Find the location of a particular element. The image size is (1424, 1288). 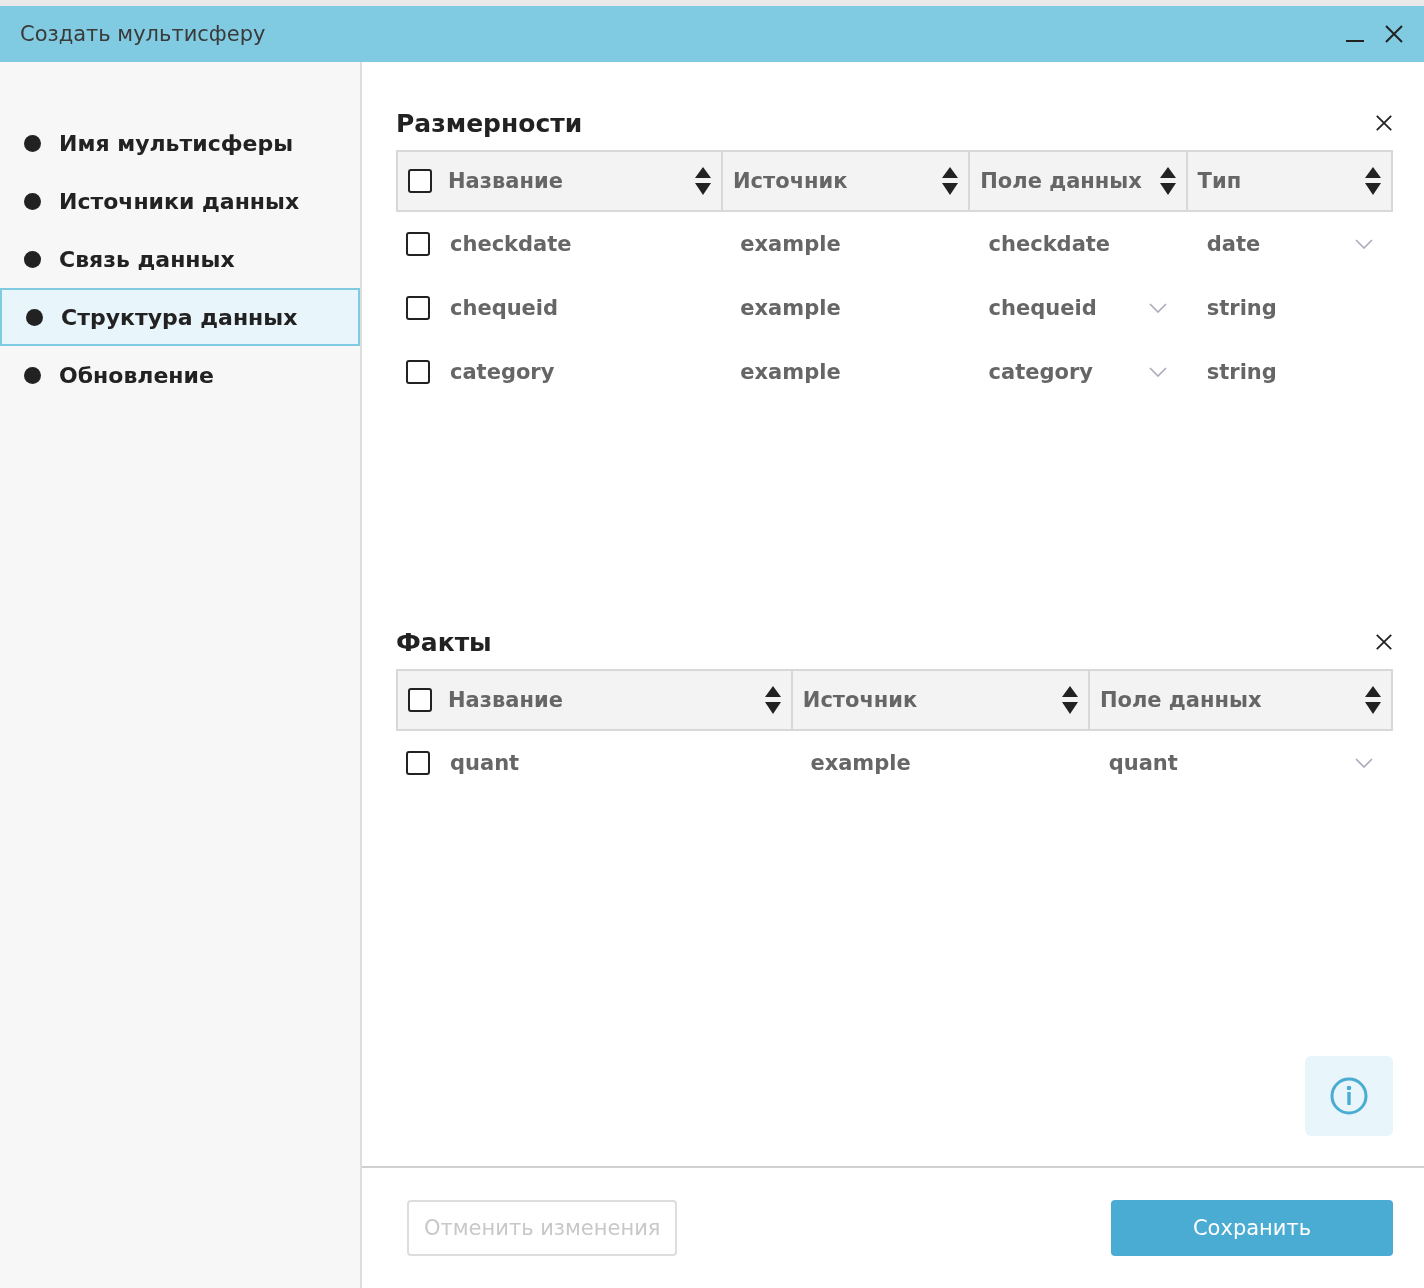

sidebar-item-label: Структура данных is located at coordinates (179, 317).